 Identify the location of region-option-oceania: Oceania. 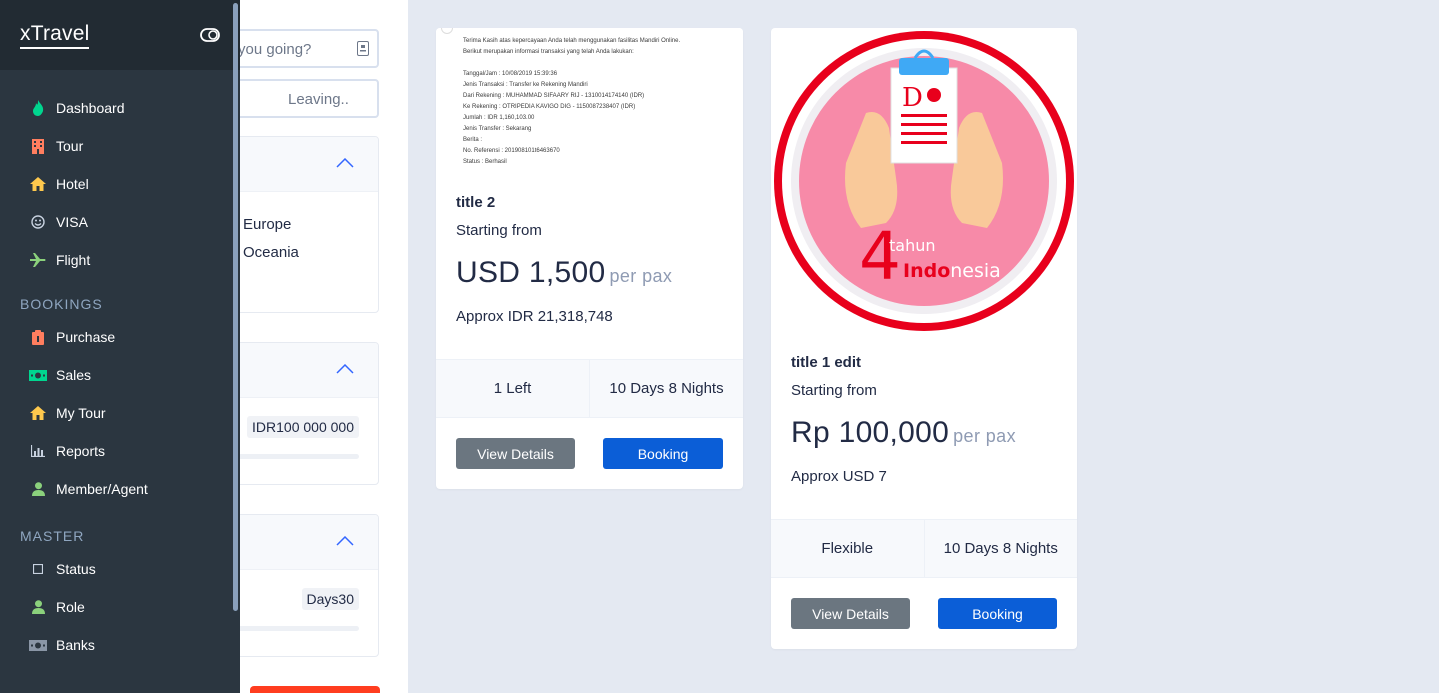
(256, 252).